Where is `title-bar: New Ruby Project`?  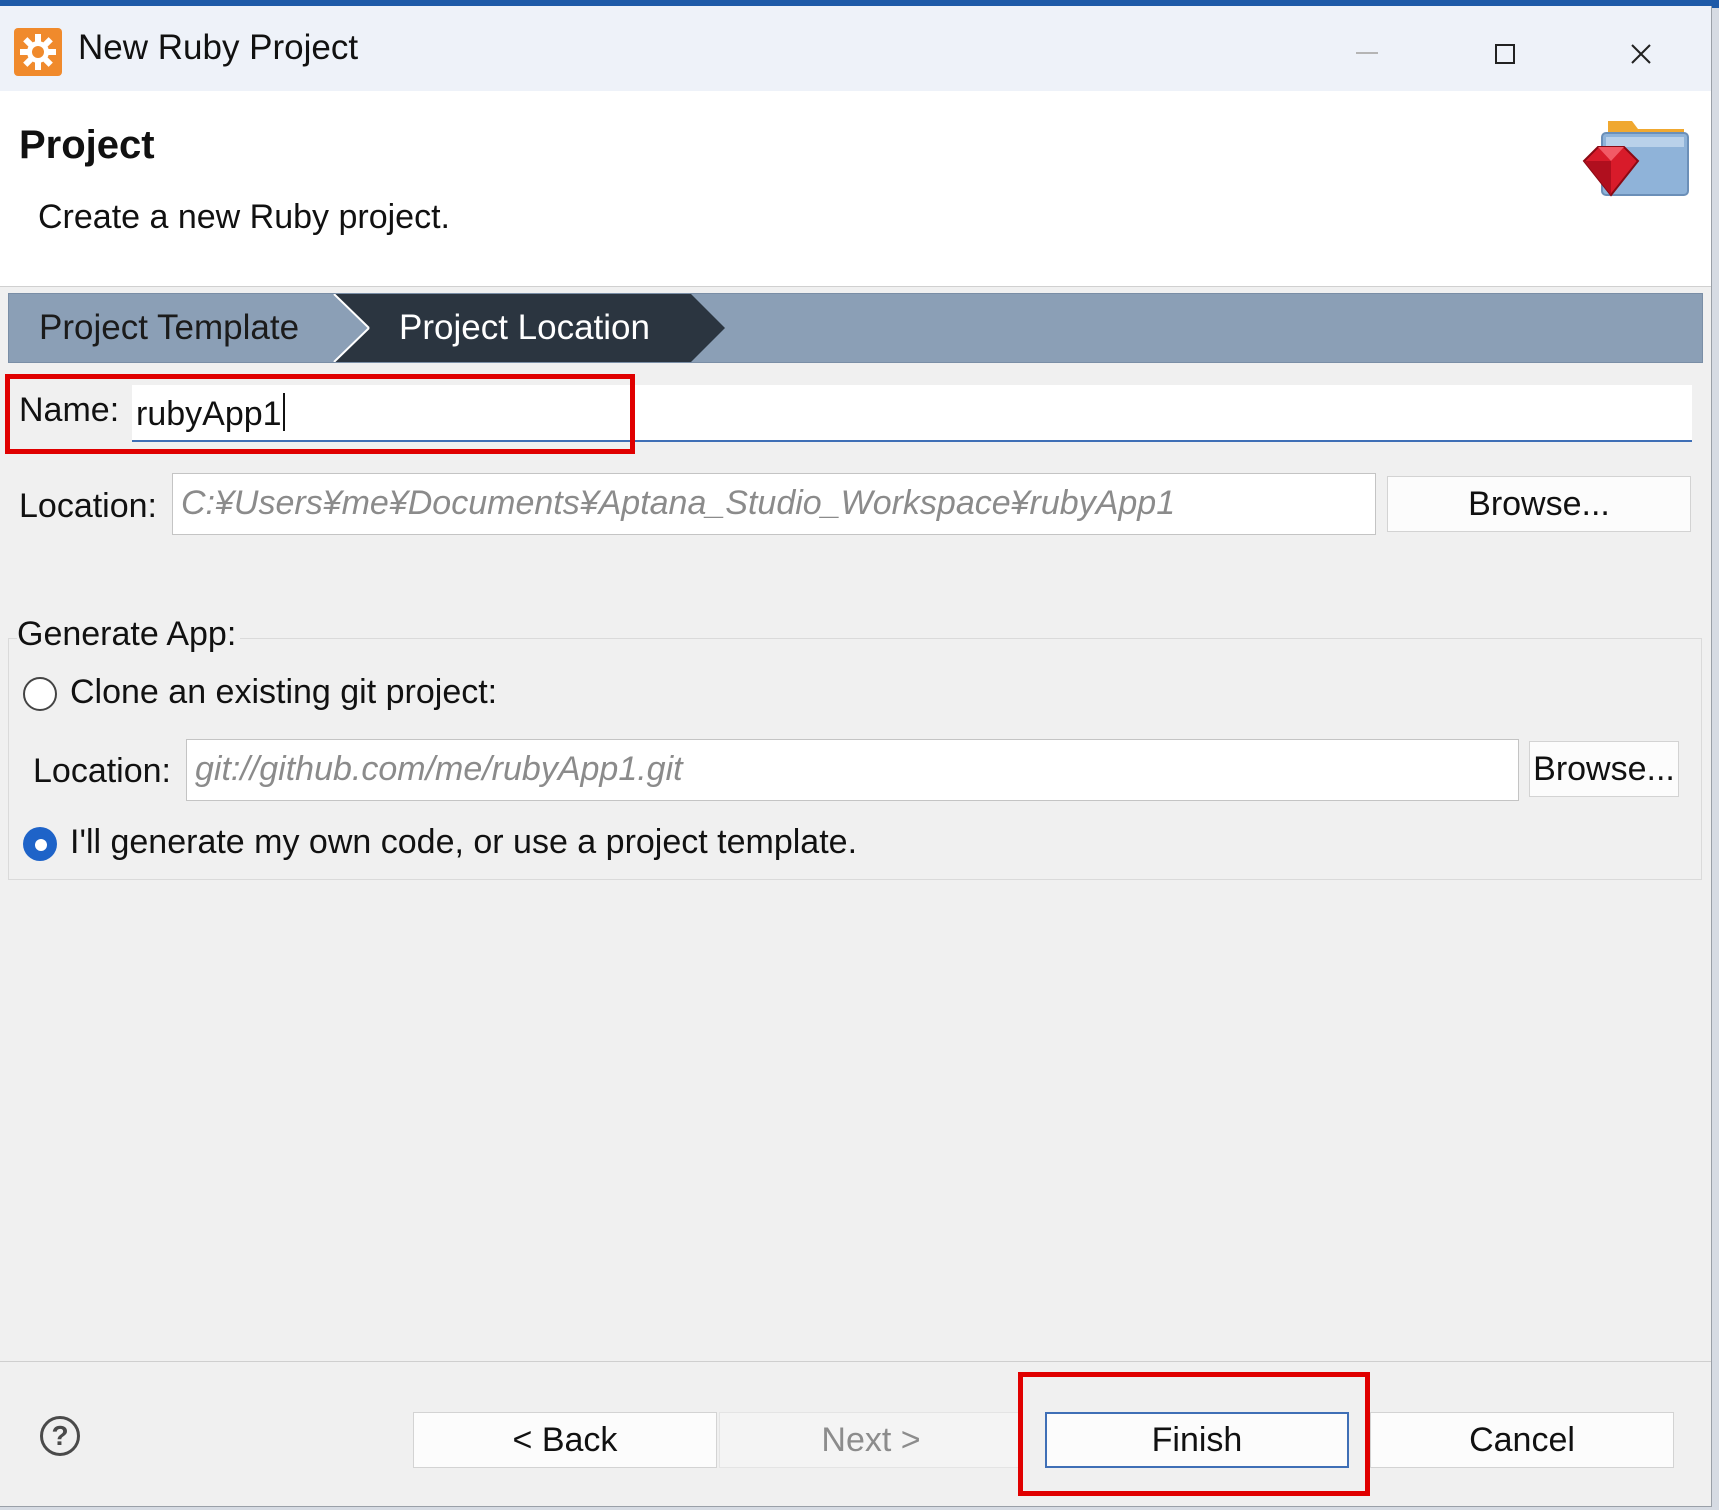
title-bar: New Ruby Project is located at coordinates (855, 48).